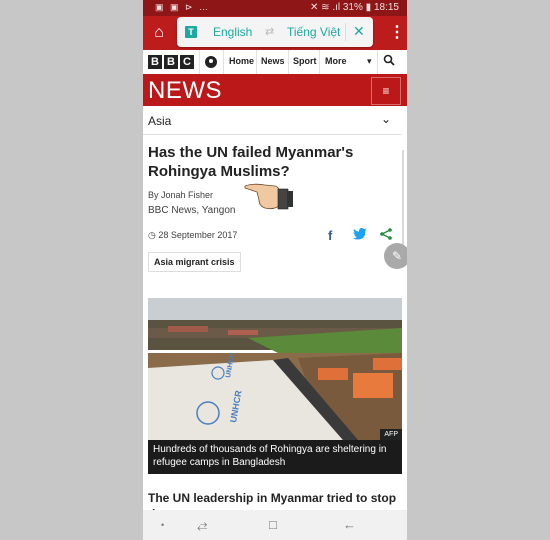 This screenshot has width=550, height=540. I want to click on source-language-tab: English, so click(232, 32).